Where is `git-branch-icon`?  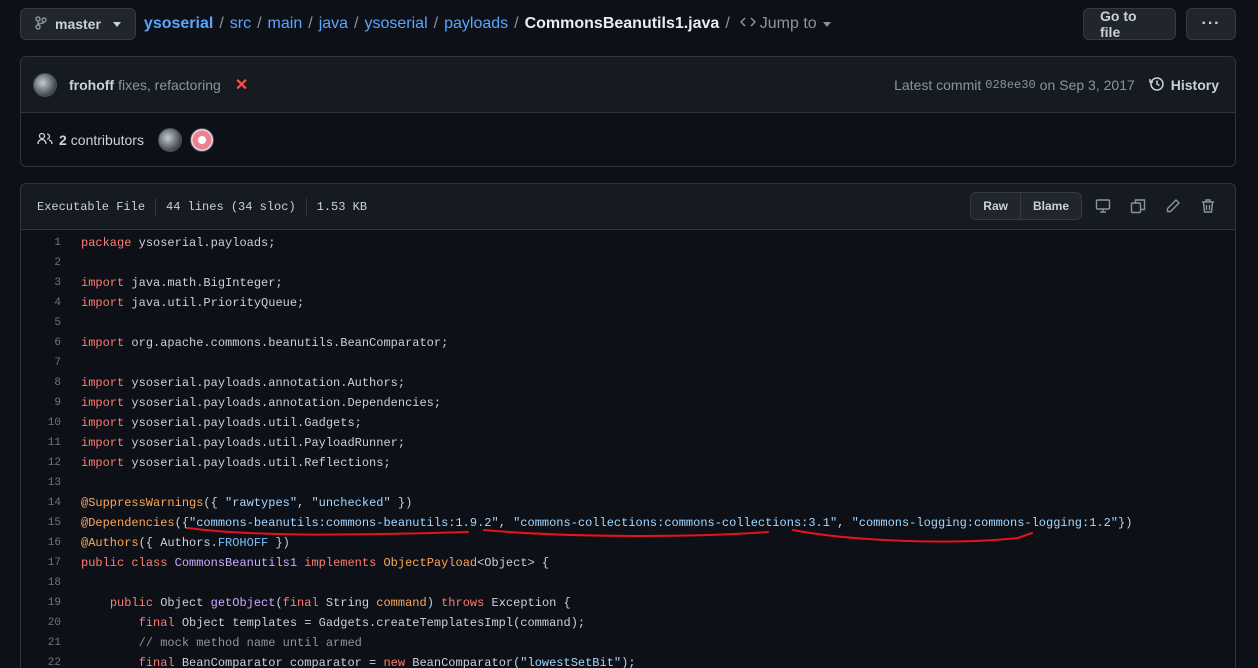 git-branch-icon is located at coordinates (41, 24).